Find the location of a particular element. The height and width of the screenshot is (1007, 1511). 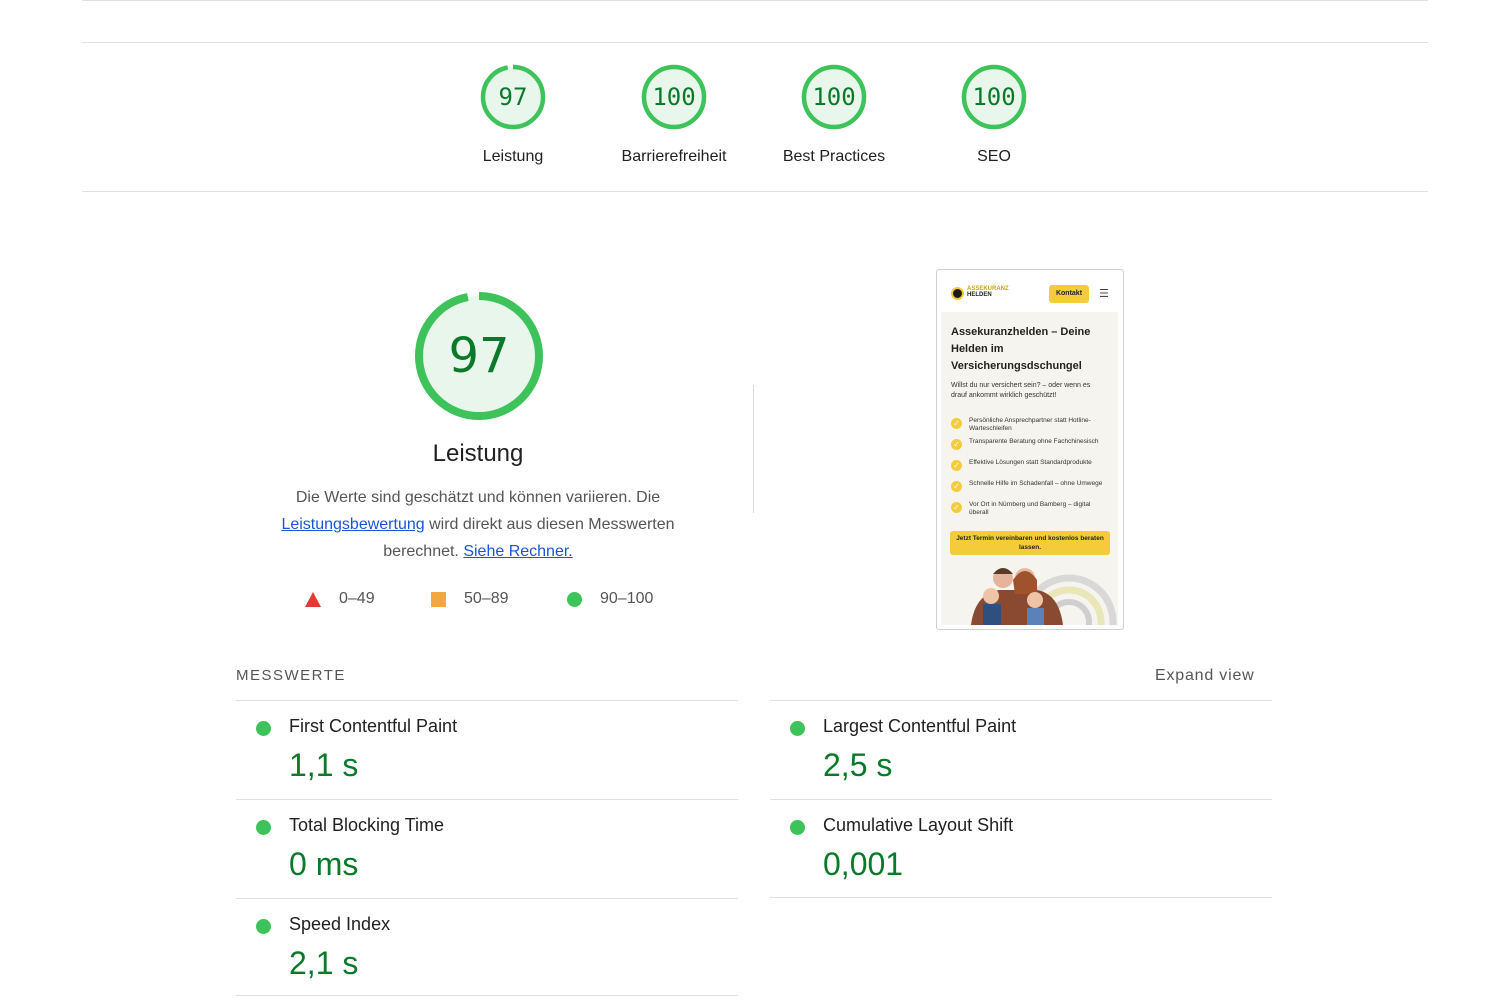

gauge-performance: 97 Leistung is located at coordinates (513, 115).